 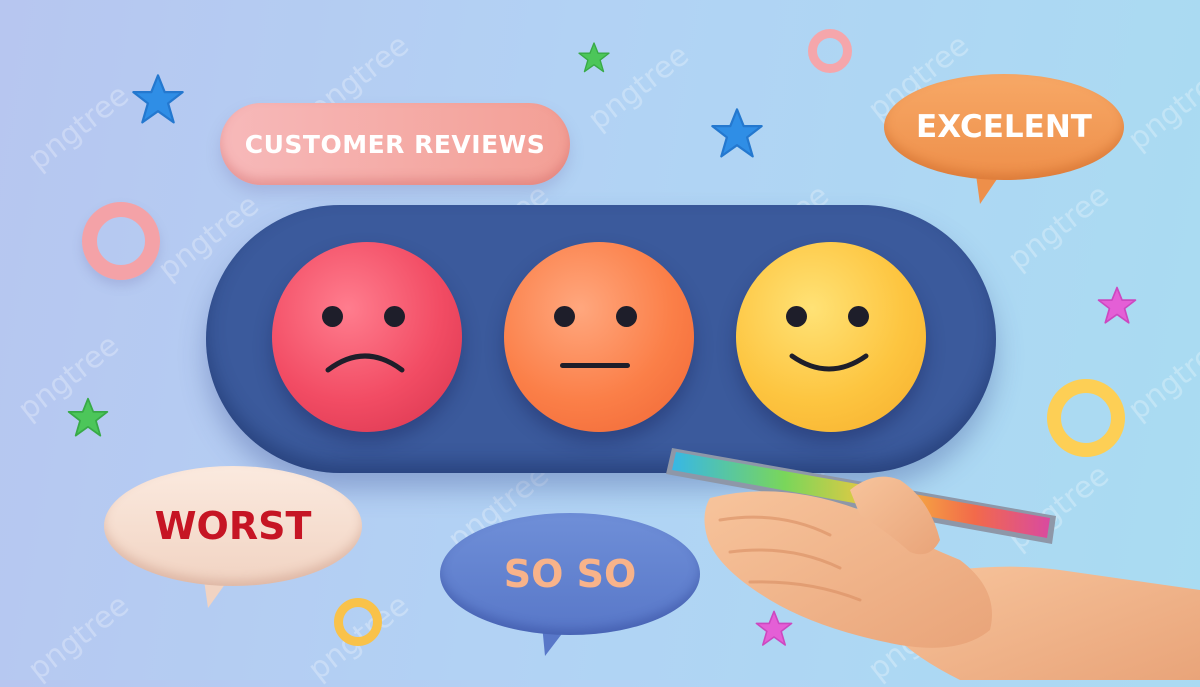 I want to click on excelent-bubble: EXCELENT, so click(x=1004, y=127).